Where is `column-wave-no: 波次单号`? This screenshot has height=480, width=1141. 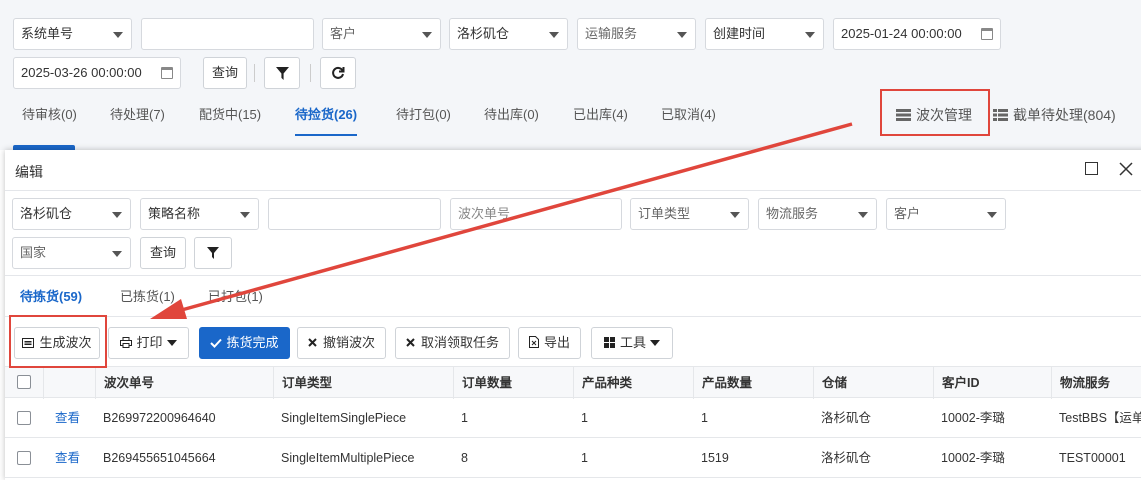
column-wave-no: 波次单号 is located at coordinates (184, 383).